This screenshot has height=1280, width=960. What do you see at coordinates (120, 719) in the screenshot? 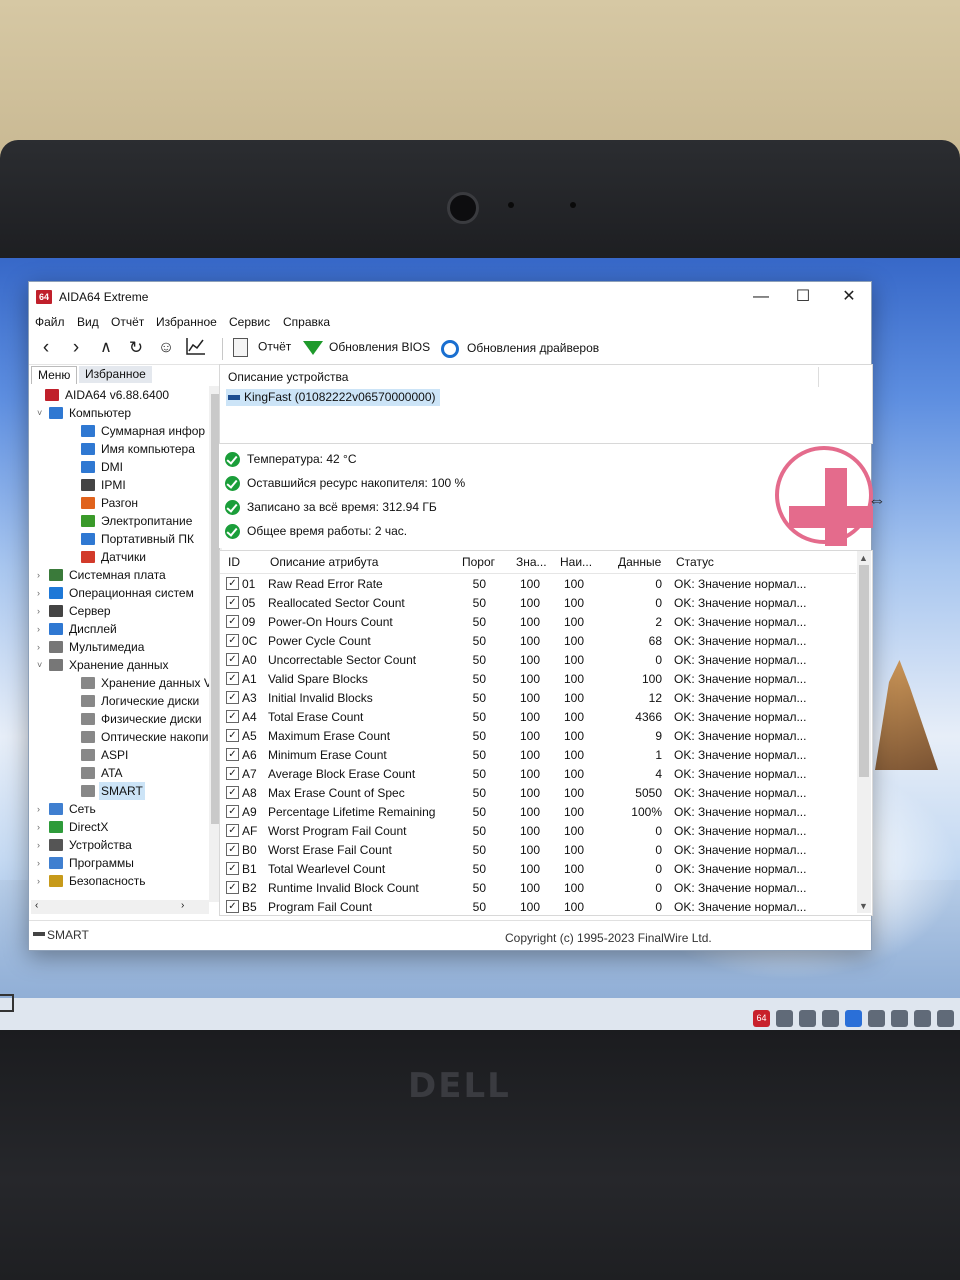
I see `tree-item: Физические диски` at bounding box center [120, 719].